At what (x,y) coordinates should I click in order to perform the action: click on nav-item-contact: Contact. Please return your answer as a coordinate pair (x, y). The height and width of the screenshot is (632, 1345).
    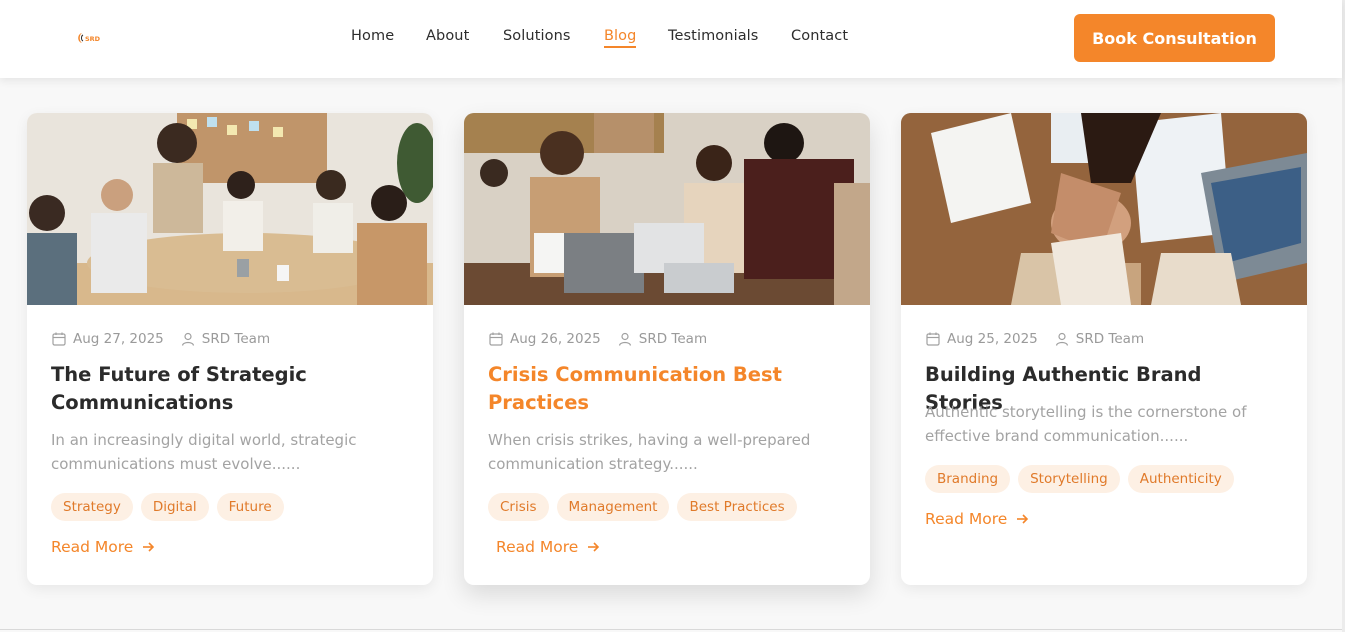
    Looking at the image, I should click on (819, 36).